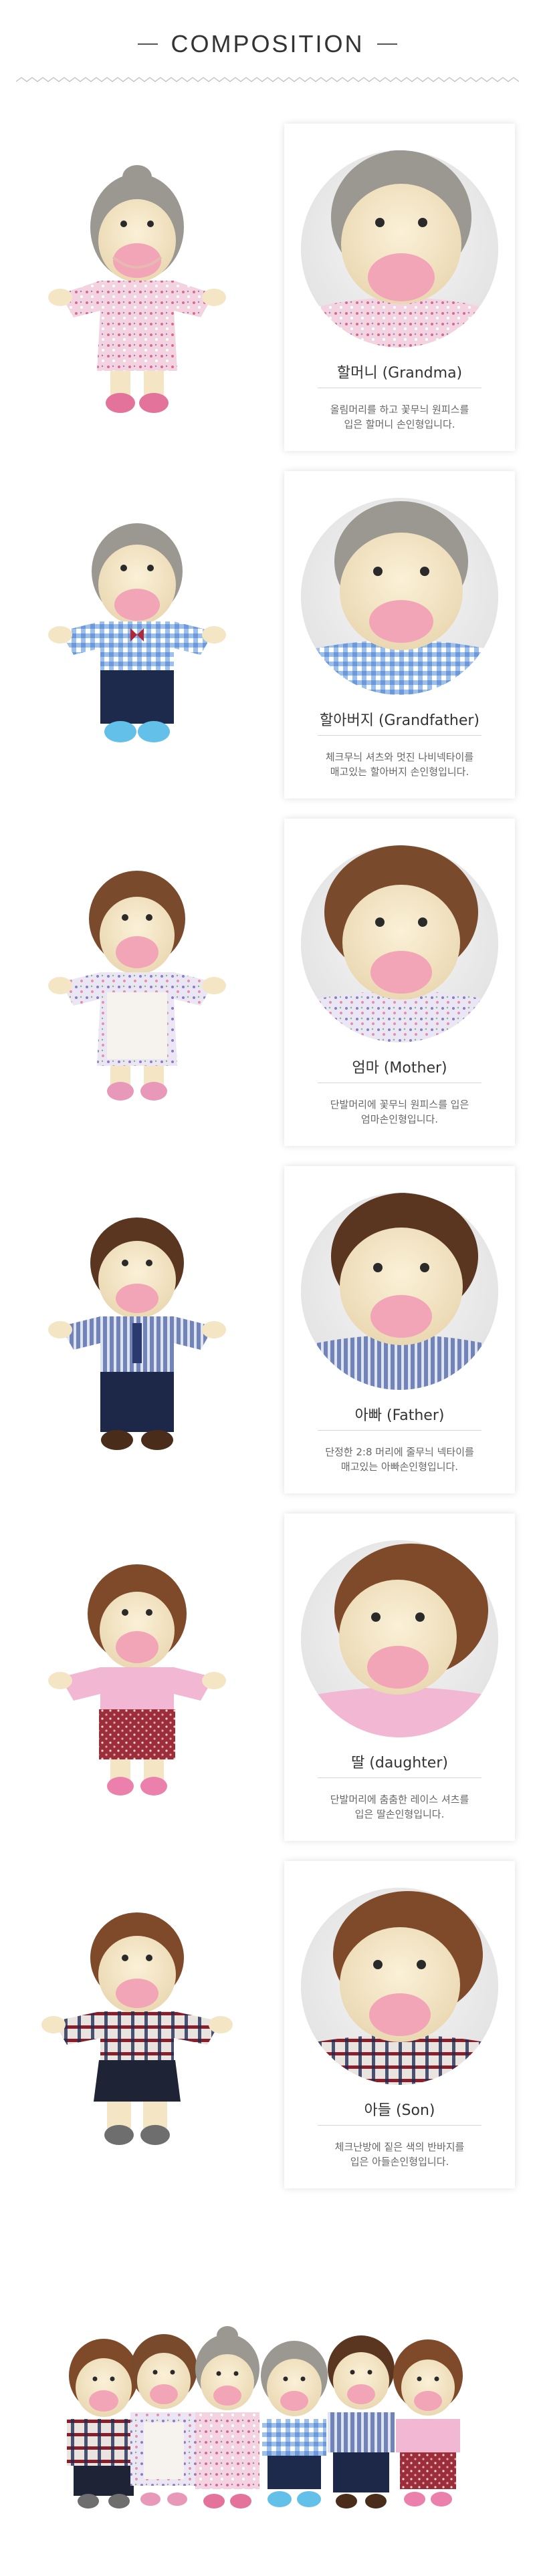 Image resolution: width=535 pixels, height=2576 pixels. What do you see at coordinates (227, 2417) in the screenshot?
I see `group-grandma-puppet` at bounding box center [227, 2417].